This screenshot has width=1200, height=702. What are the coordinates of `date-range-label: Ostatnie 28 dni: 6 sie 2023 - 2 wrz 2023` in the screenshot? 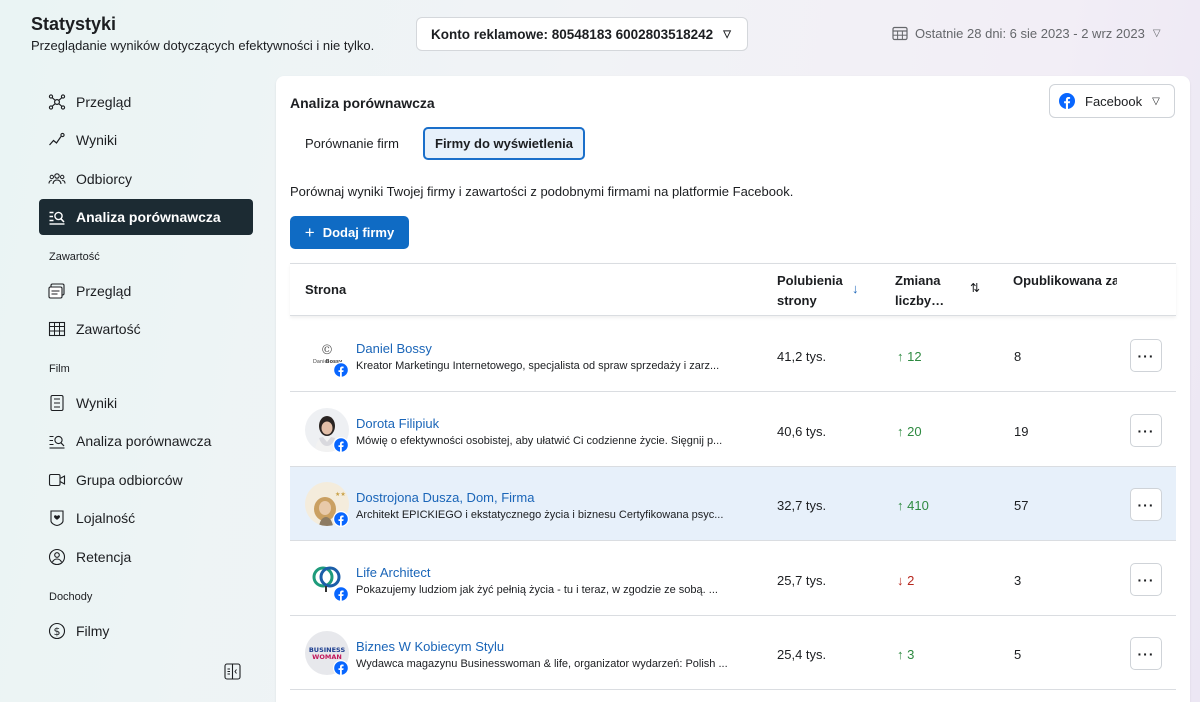 It's located at (1030, 33).